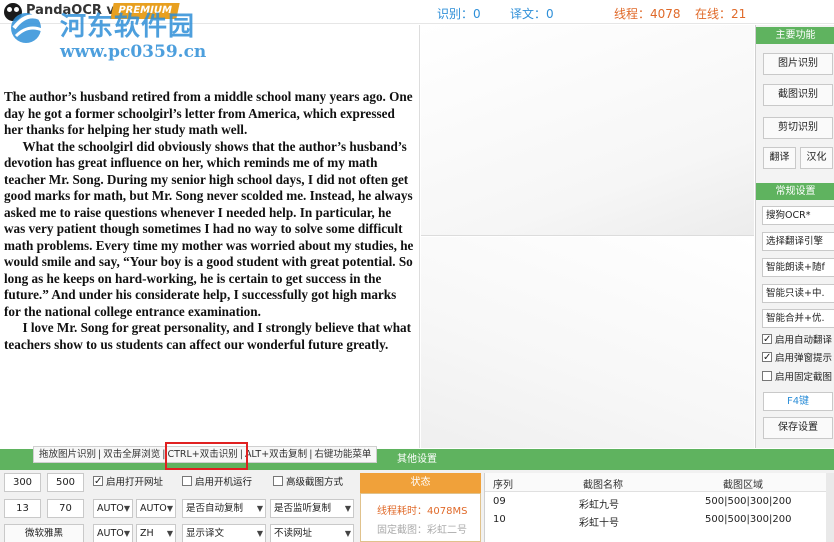 The width and height of the screenshot is (834, 542). What do you see at coordinates (532, 14) in the screenshot?
I see `translate-count: 译文：0` at bounding box center [532, 14].